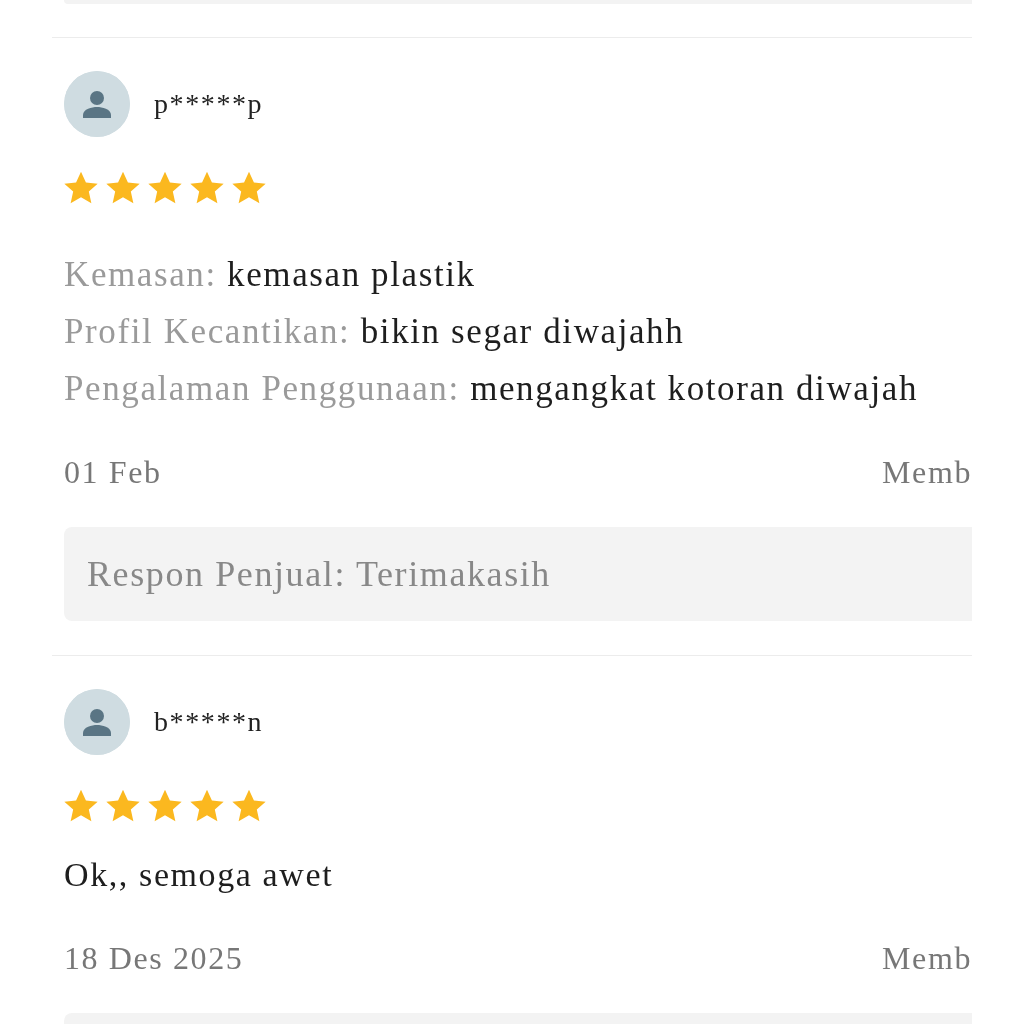 The image size is (1024, 1024). Describe the element at coordinates (154, 958) in the screenshot. I see `review-date: 18 Des 2025` at that location.